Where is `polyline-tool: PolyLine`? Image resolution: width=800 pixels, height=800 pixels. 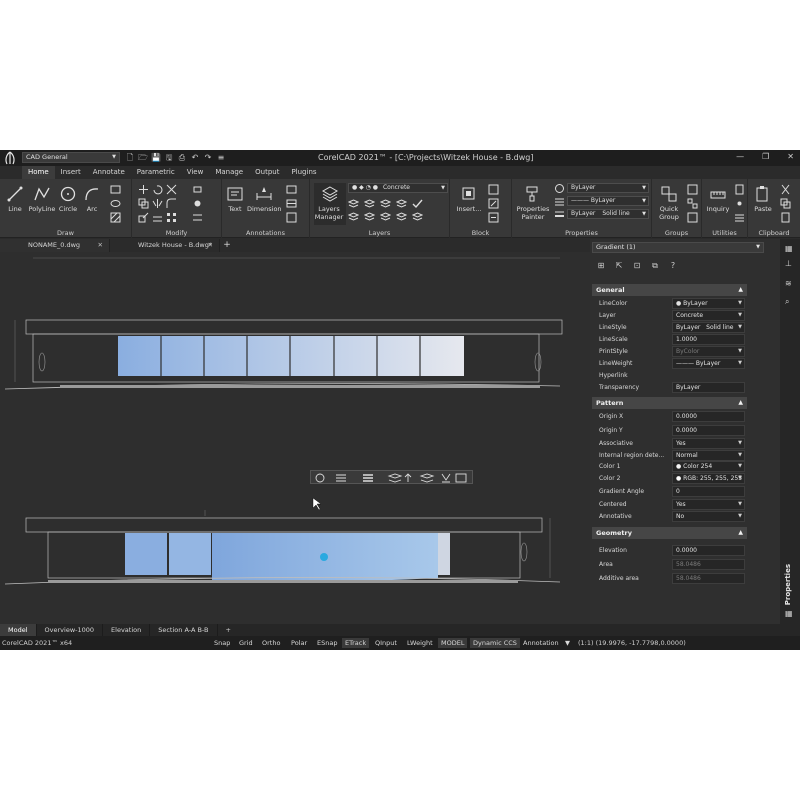 polyline-tool: PolyLine is located at coordinates (42, 199).